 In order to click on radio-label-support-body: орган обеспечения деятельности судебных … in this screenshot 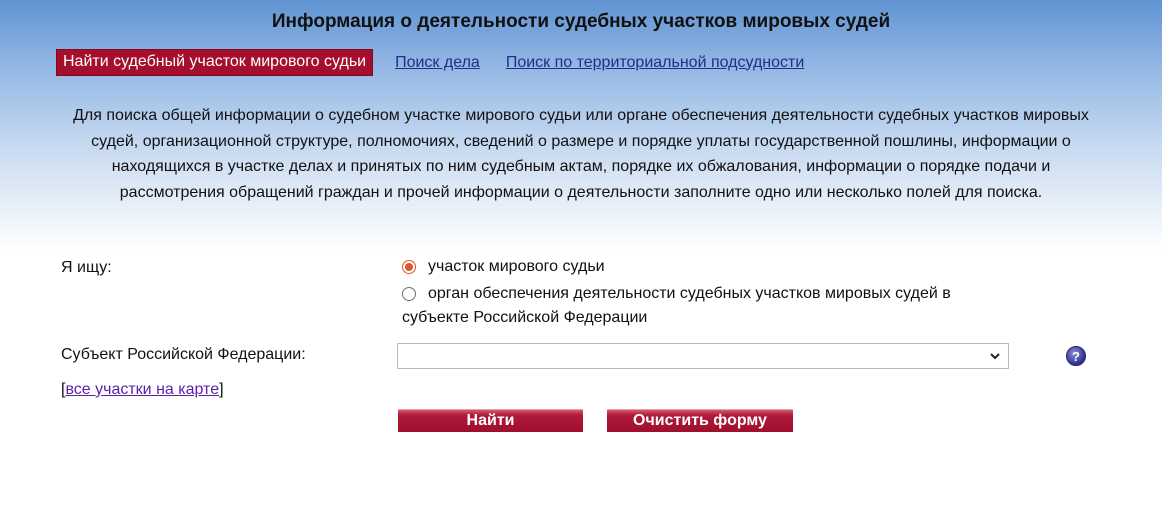, I will do `click(720, 306)`.